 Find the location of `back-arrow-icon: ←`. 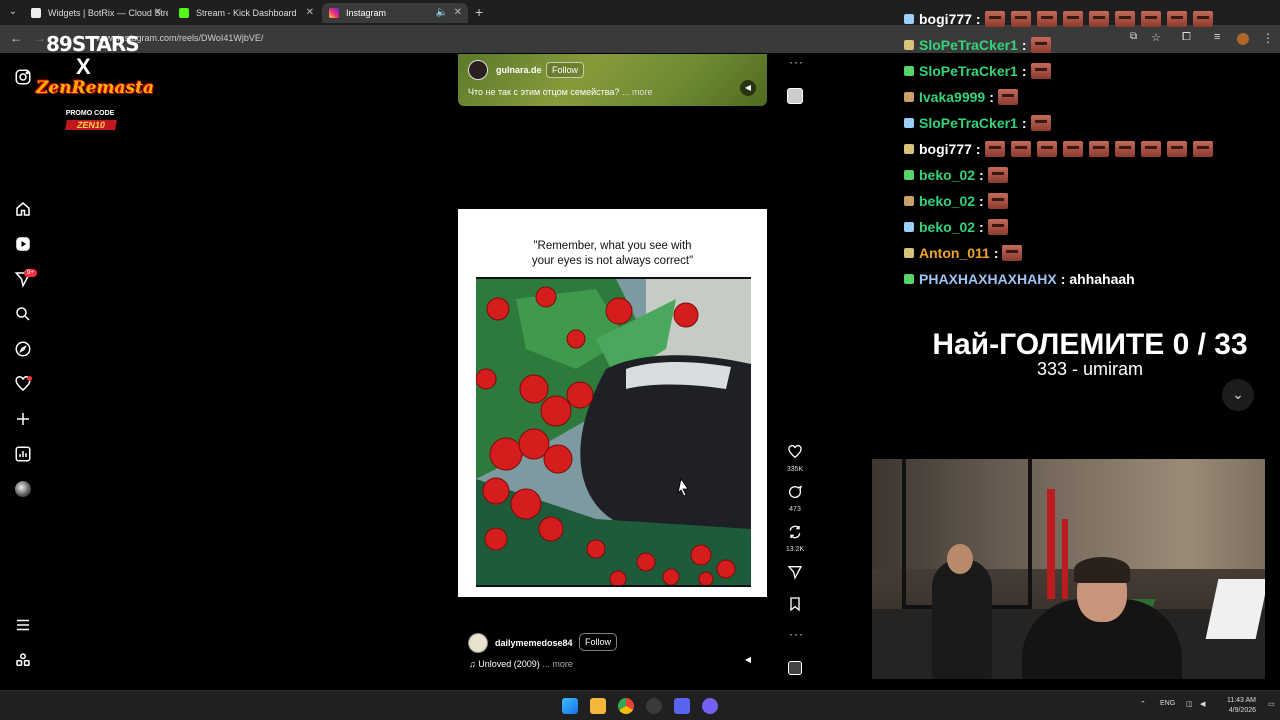

back-arrow-icon: ← is located at coordinates (16, 38).